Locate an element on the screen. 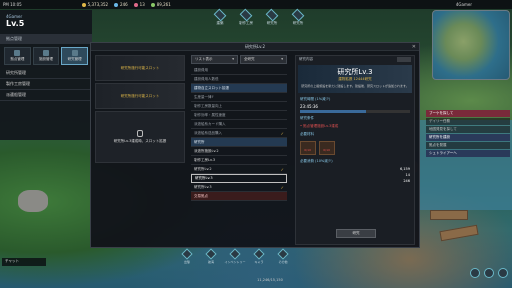 Image resolution: width=512 pixels, height=288 pixels. research-item: 交易拠点 is located at coordinates (239, 196).